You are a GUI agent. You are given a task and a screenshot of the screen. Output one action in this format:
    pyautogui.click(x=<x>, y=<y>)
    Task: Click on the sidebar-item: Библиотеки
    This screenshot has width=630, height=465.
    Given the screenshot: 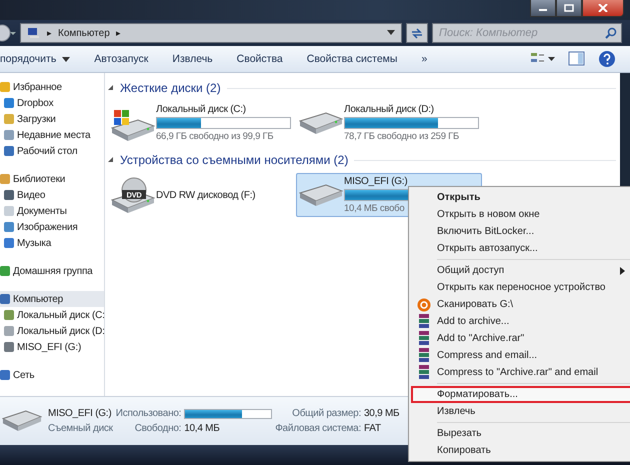 What is the action you would take?
    pyautogui.click(x=52, y=179)
    